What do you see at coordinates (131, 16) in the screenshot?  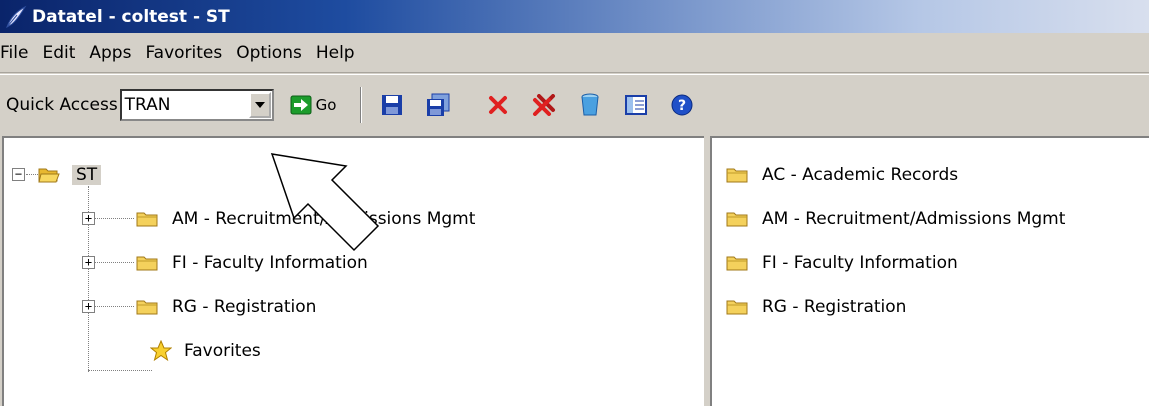 I see `window-title: Datatel - coltest - ST` at bounding box center [131, 16].